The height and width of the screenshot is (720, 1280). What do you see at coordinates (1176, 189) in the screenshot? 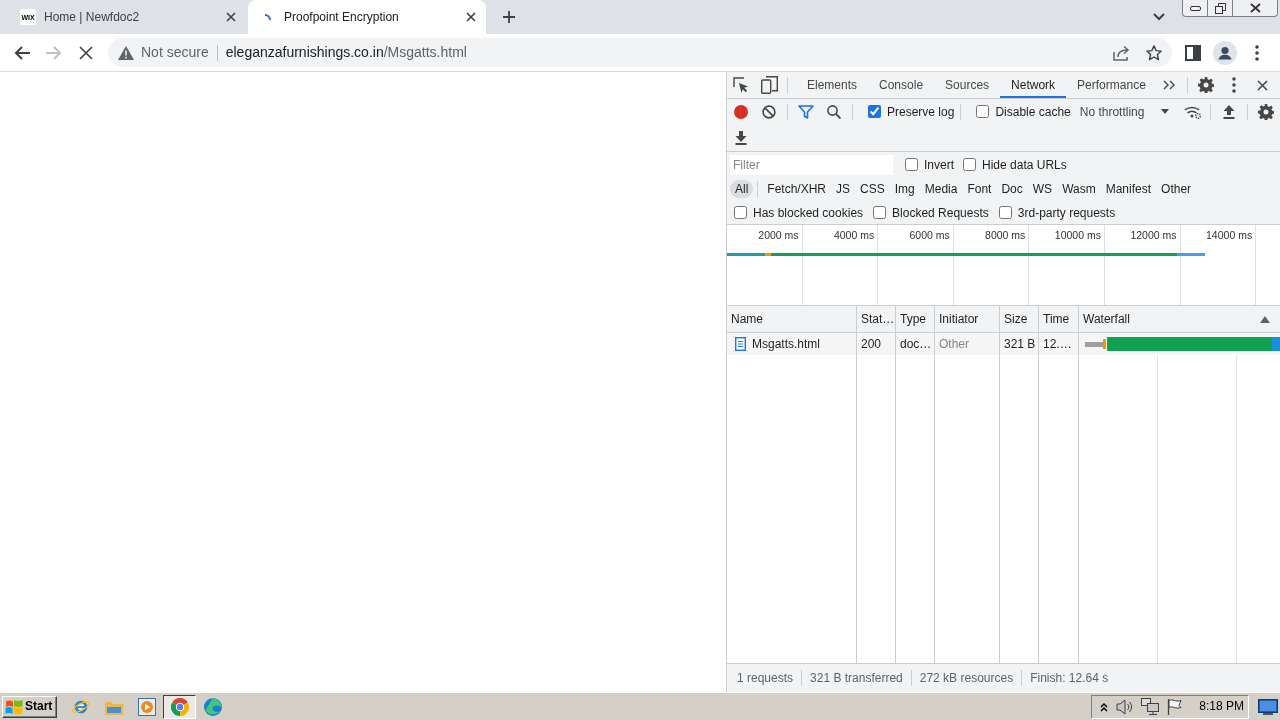
I see `type-filter-button: Other` at bounding box center [1176, 189].